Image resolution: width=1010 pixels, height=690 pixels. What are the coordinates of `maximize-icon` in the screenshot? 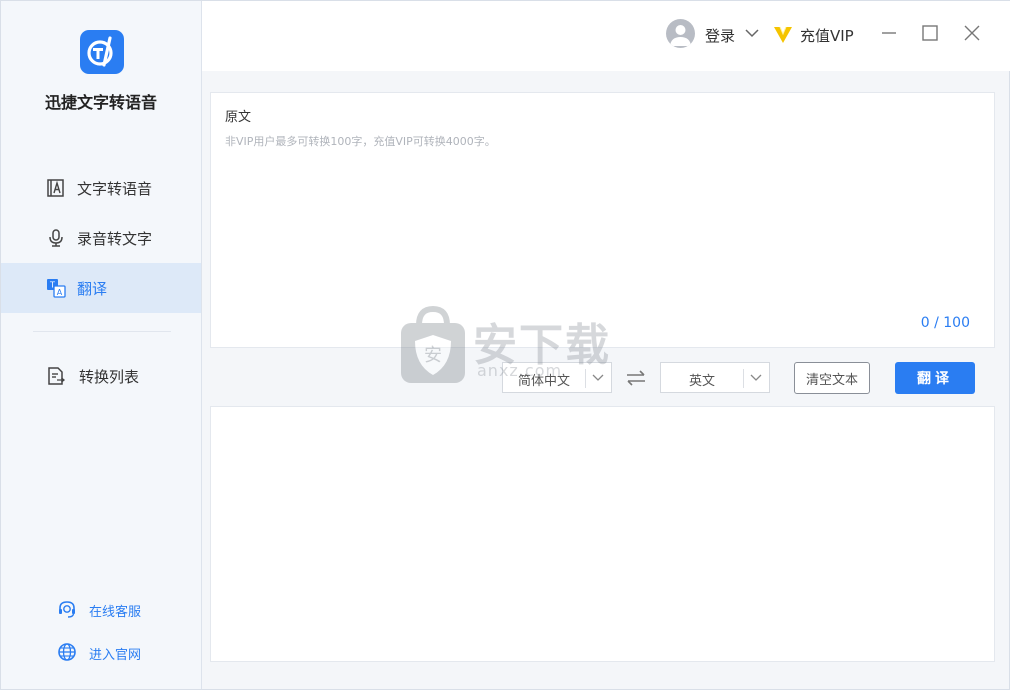 It's located at (930, 33).